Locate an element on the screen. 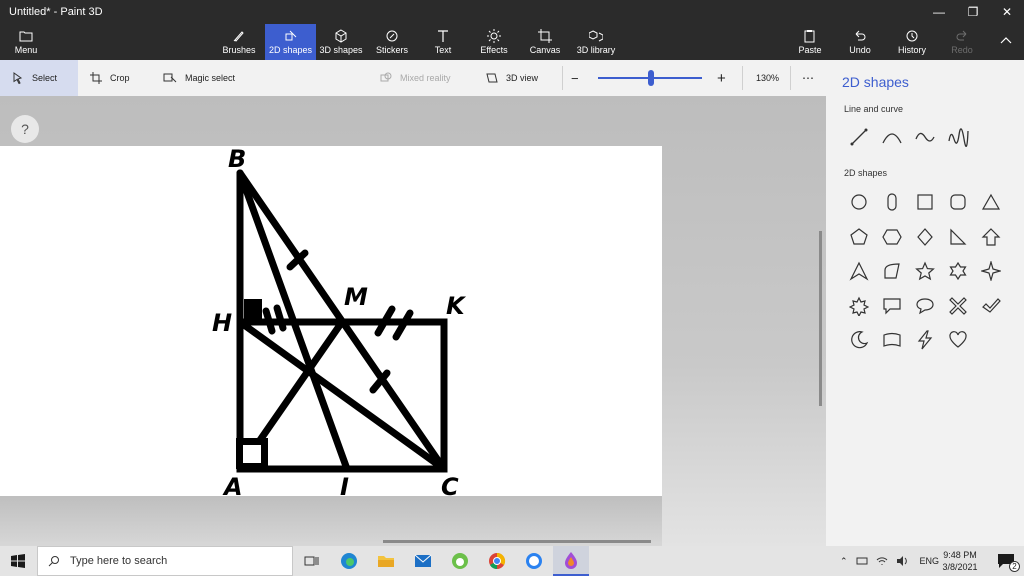  menu-label: Menu is located at coordinates (26, 50).